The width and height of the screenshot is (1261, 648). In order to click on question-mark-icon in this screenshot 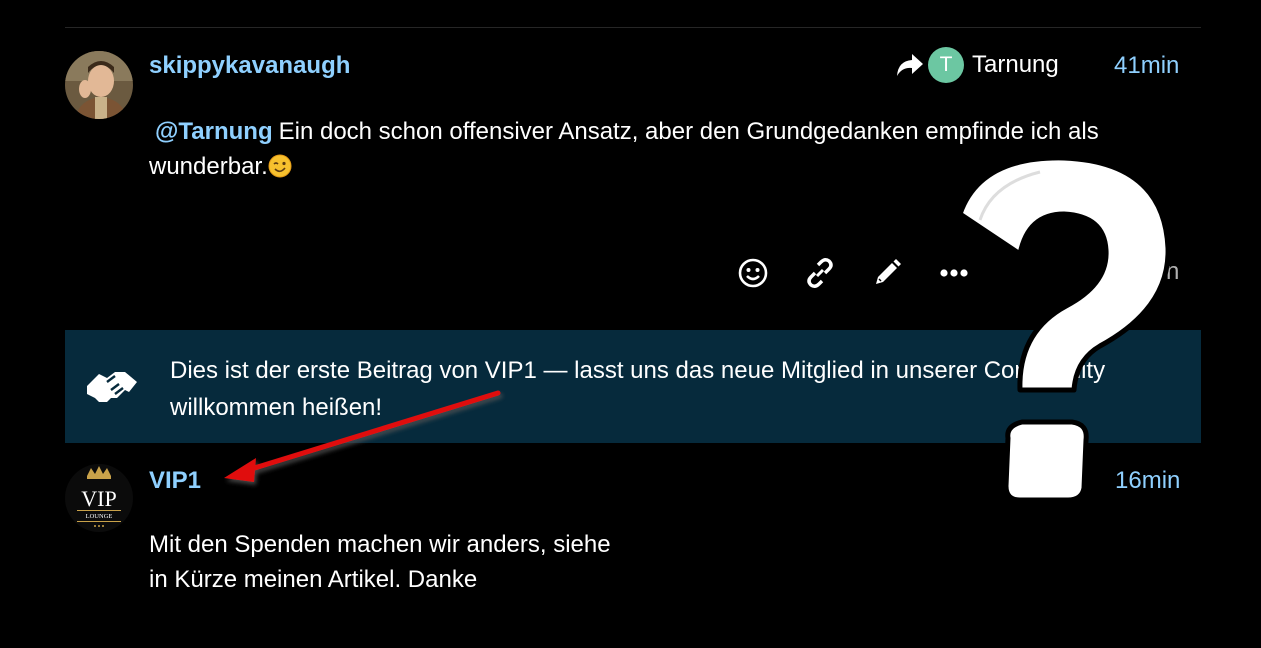, I will do `click(1064, 329)`.